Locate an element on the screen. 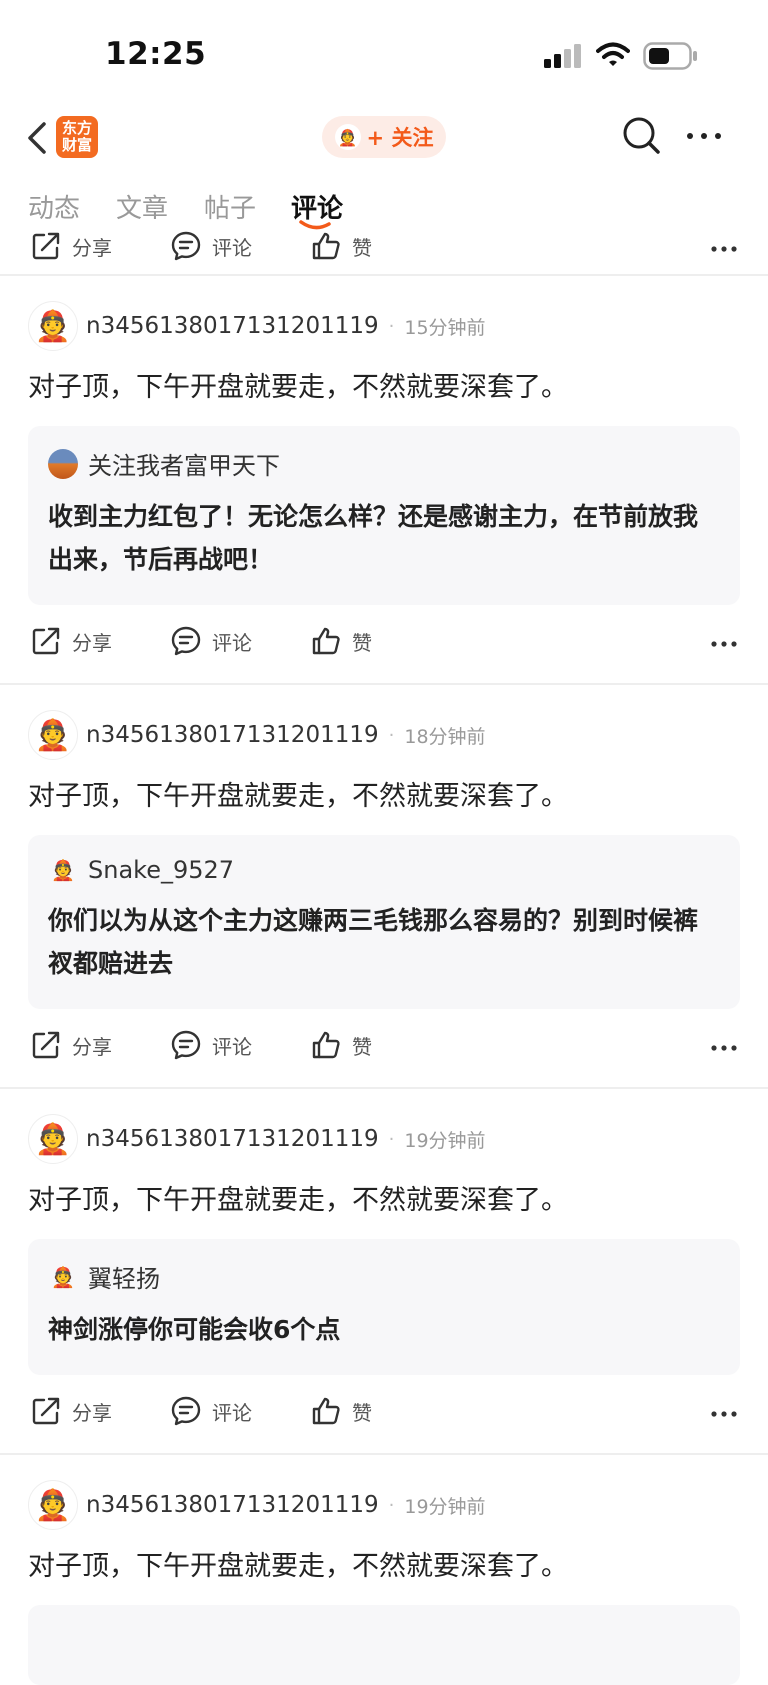 This screenshot has height=1685, width=768. follow-button: 👲 + 关注 is located at coordinates (384, 137).